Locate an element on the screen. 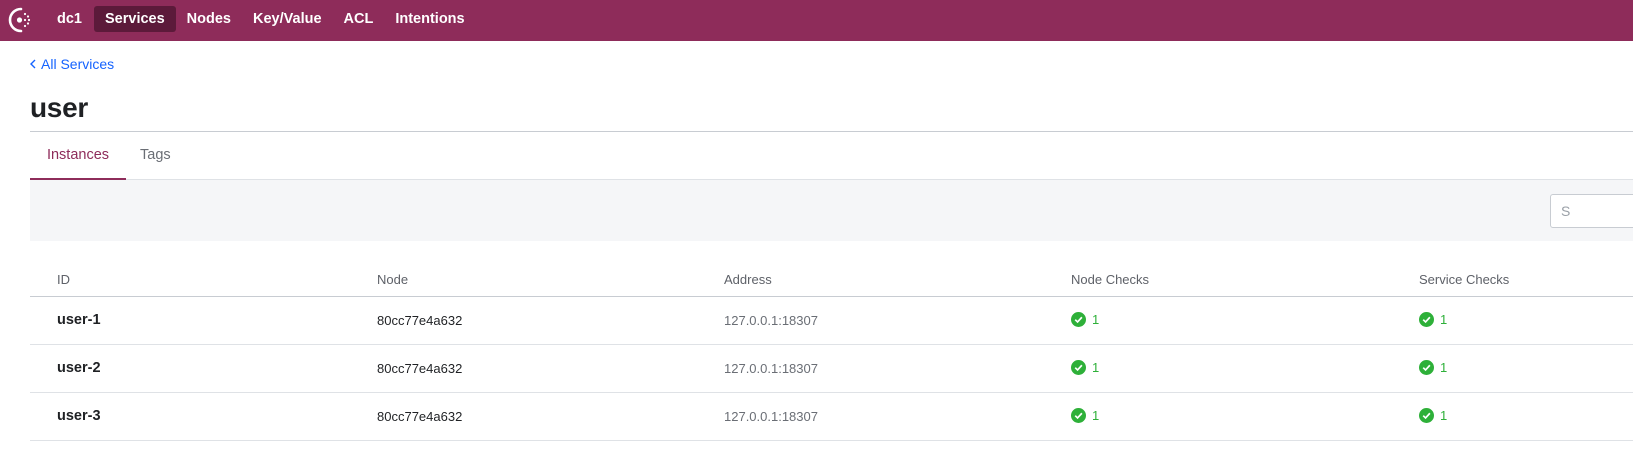 This screenshot has height=475, width=1633. search-input: S is located at coordinates (1591, 211).